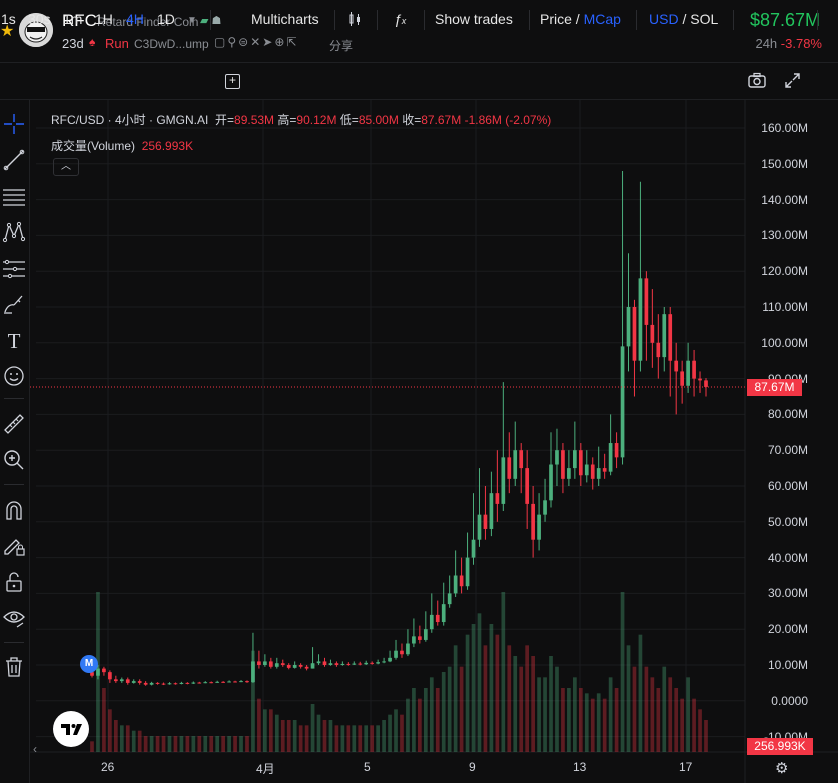  What do you see at coordinates (71, 729) in the screenshot?
I see `tradingview-logo` at bounding box center [71, 729].